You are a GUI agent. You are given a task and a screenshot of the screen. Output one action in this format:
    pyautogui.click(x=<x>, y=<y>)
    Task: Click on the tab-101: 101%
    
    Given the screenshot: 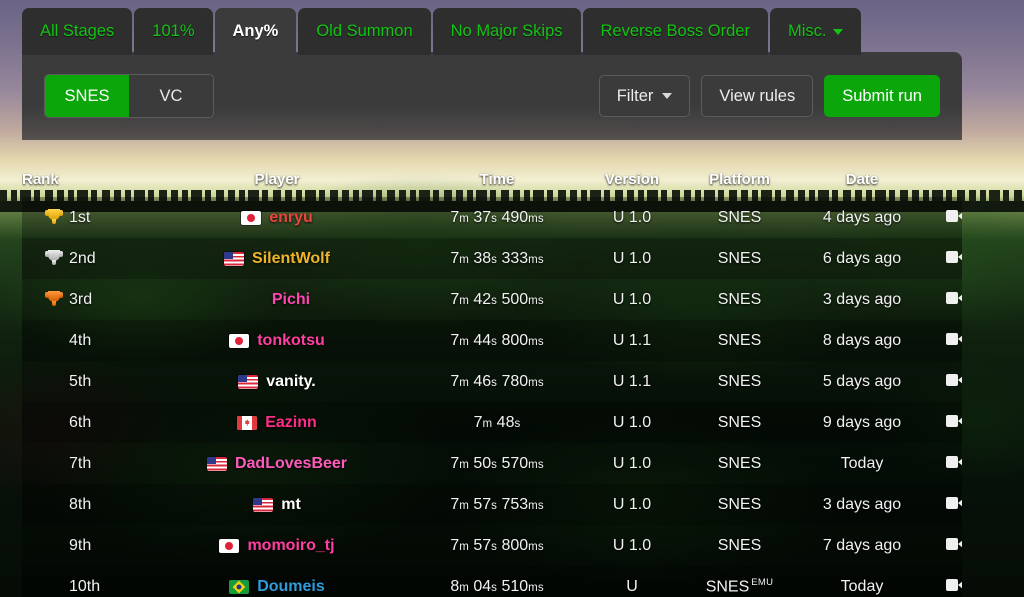 What is the action you would take?
    pyautogui.click(x=173, y=31)
    